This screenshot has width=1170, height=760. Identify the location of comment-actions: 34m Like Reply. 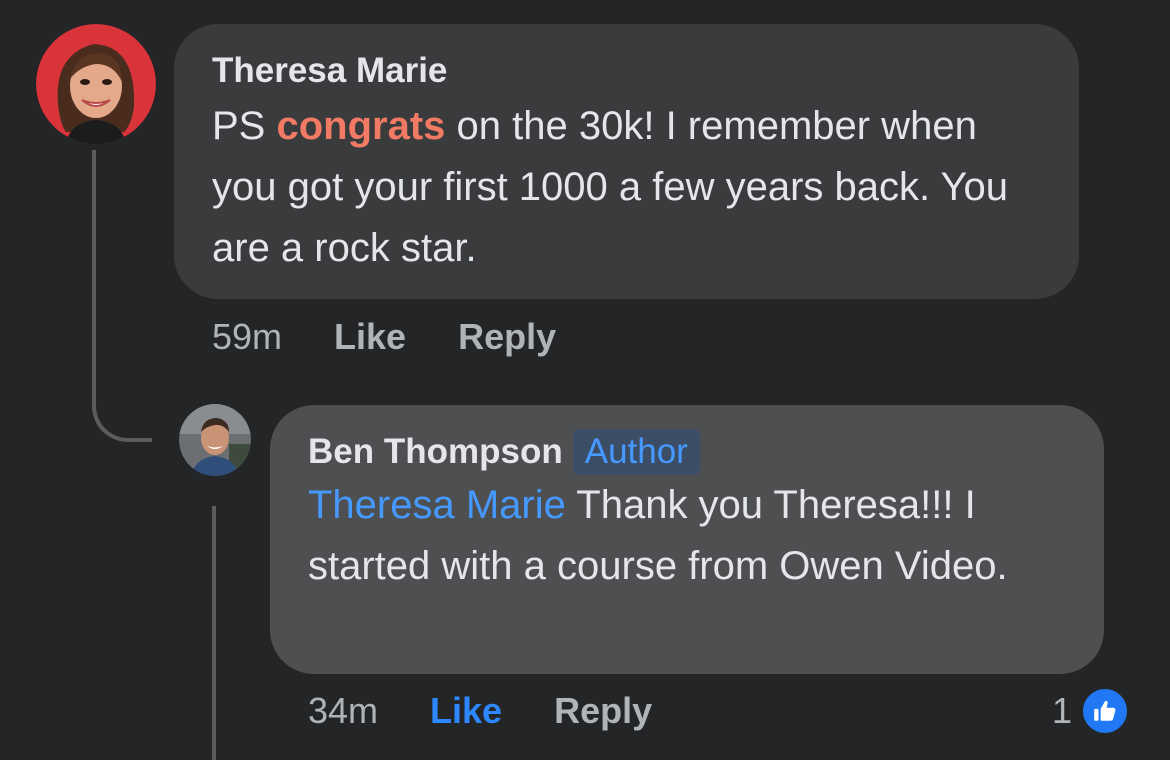
(506, 711).